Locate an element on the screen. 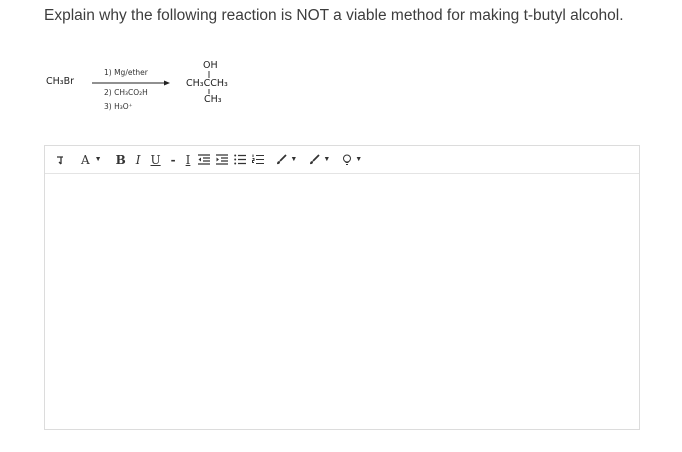 This screenshot has width=682, height=452. step-2-label: 2) CH₃CO₂H is located at coordinates (126, 92).